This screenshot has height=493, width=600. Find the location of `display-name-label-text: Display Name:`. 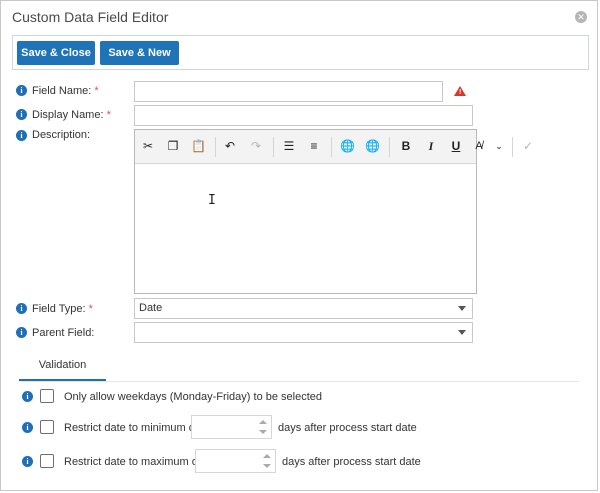

display-name-label-text: Display Name: is located at coordinates (68, 115).